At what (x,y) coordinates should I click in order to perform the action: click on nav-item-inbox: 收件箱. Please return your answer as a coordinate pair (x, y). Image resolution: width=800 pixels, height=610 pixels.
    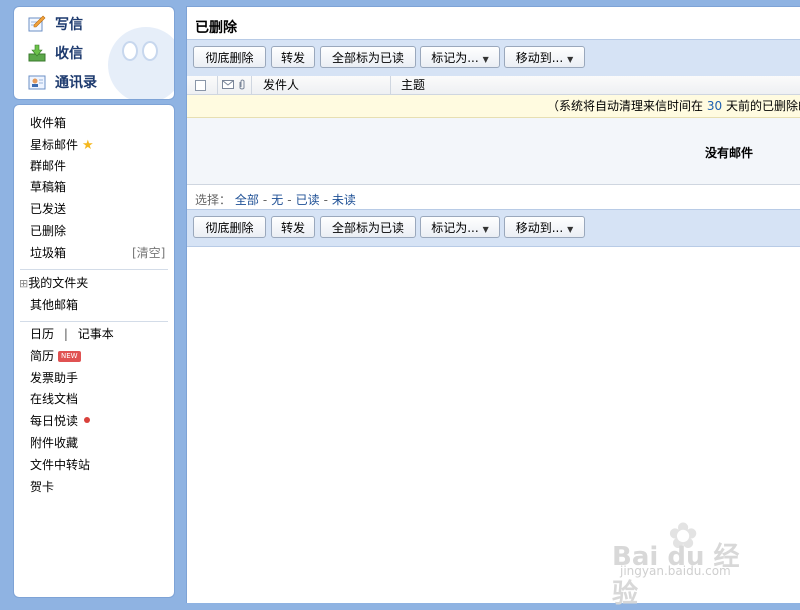
    Looking at the image, I should click on (48, 123).